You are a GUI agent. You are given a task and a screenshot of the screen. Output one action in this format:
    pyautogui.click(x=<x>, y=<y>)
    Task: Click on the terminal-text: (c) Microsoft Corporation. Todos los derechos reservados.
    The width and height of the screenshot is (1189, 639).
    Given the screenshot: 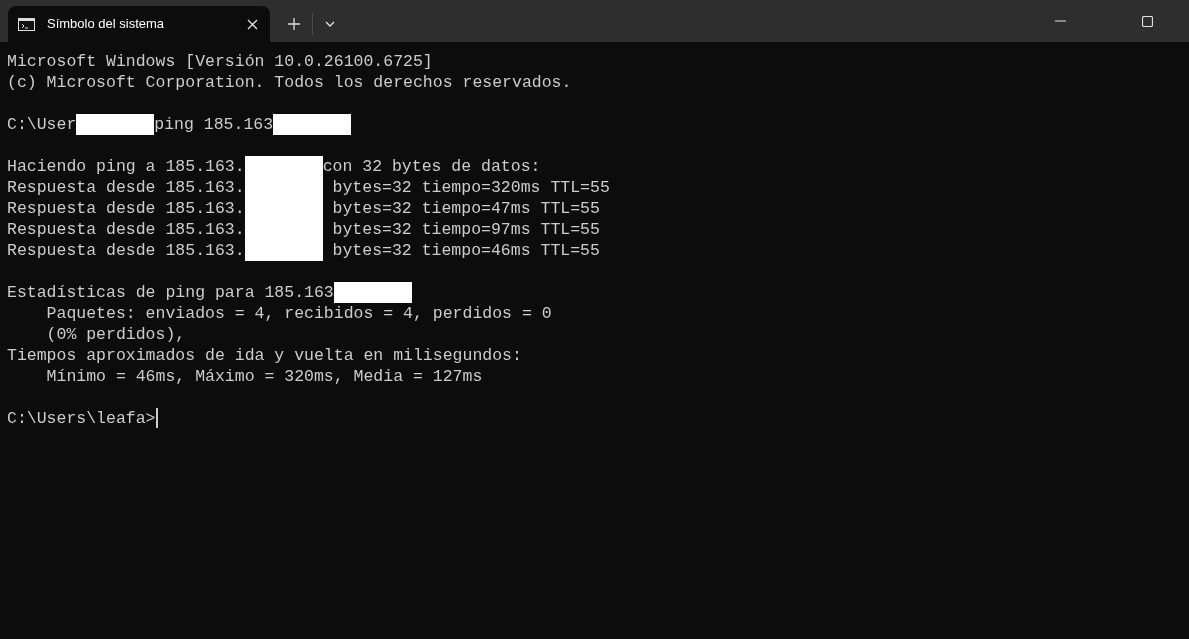 What is the action you would take?
    pyautogui.click(x=289, y=82)
    